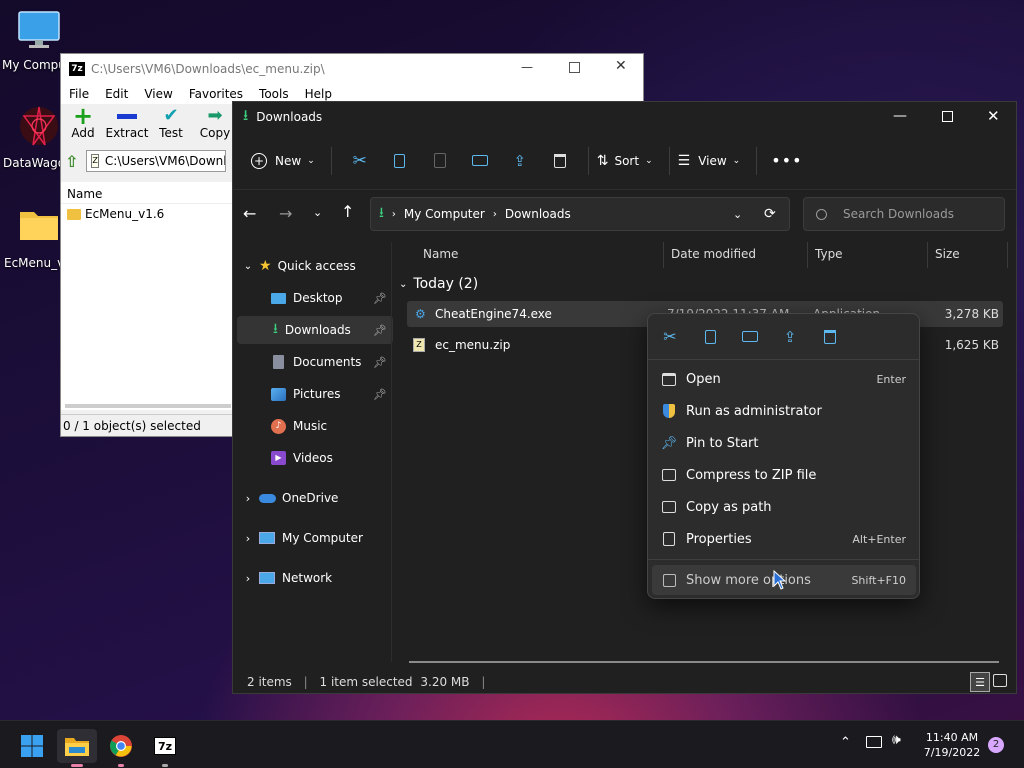 The height and width of the screenshot is (768, 1024). What do you see at coordinates (315, 498) in the screenshot?
I see `sidebar-item-onedrive: › OneDrive` at bounding box center [315, 498].